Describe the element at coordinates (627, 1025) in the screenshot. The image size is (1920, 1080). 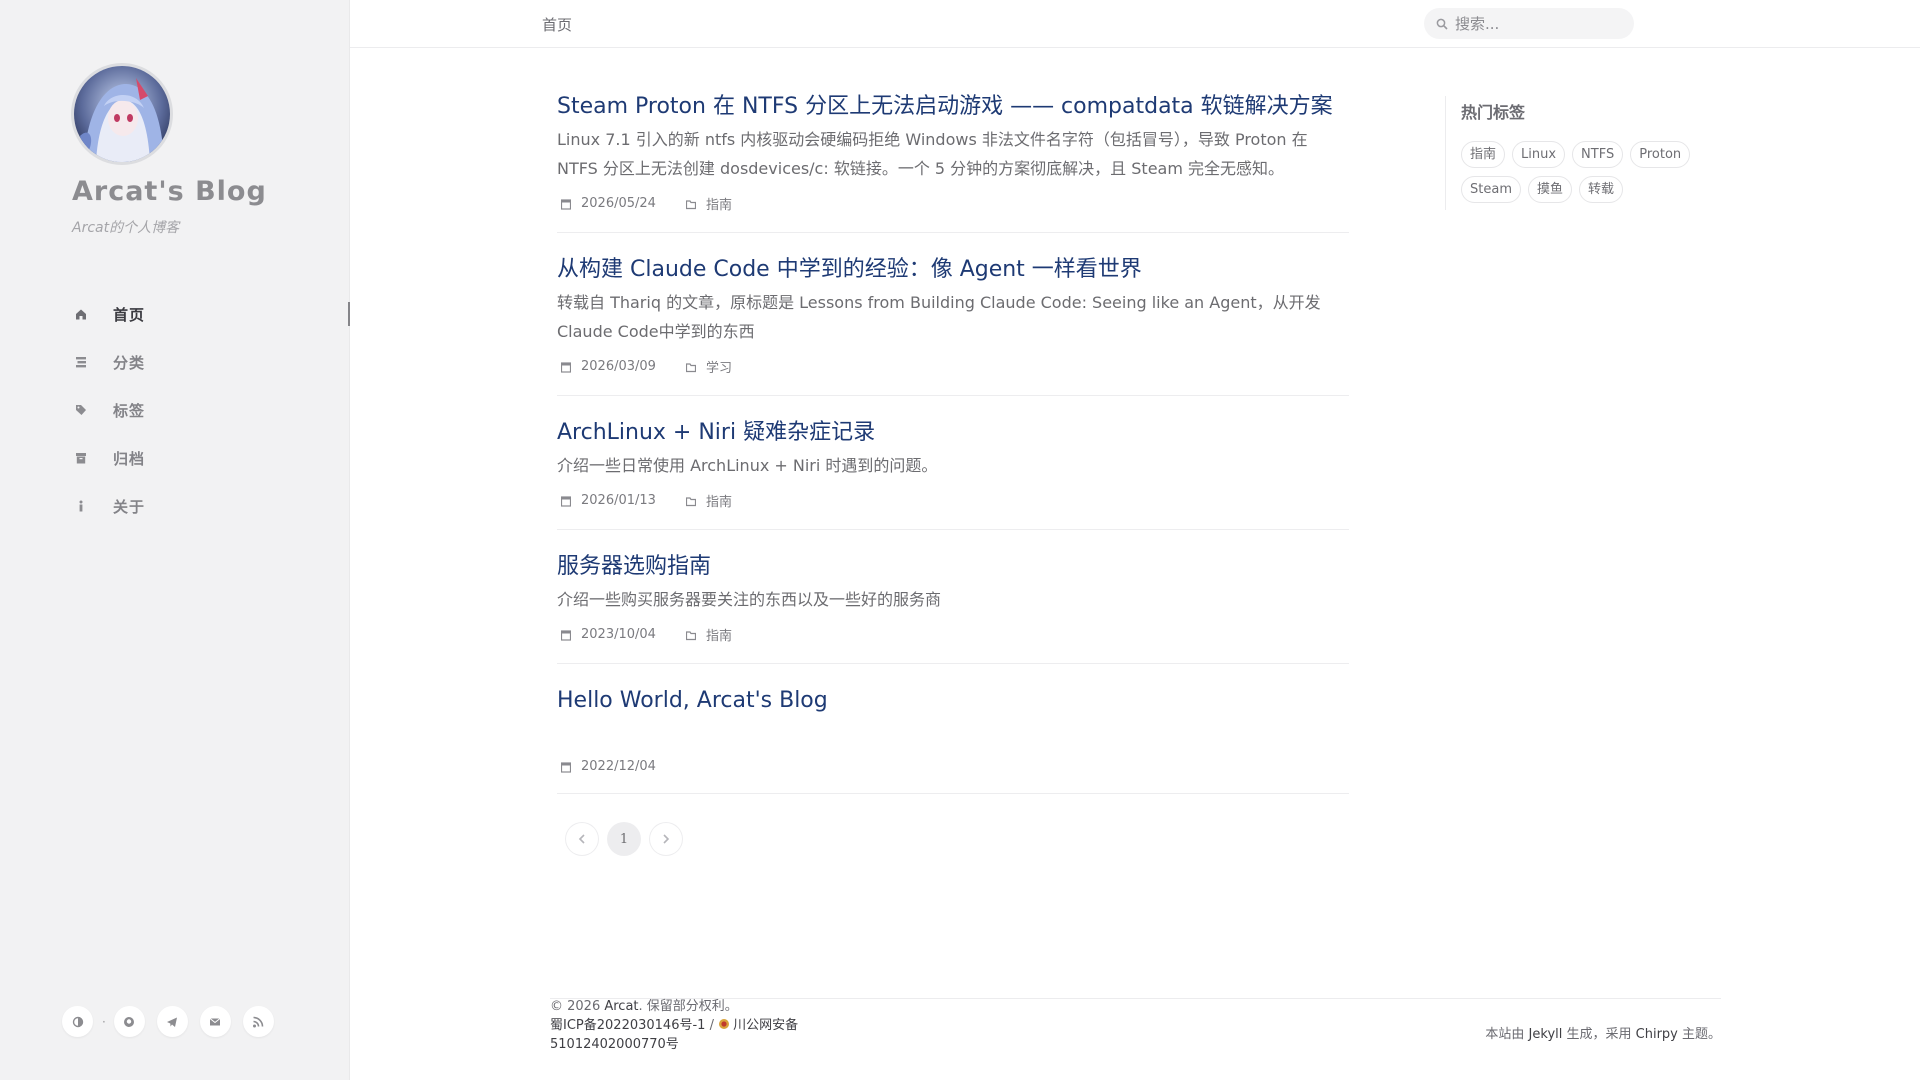
I see `icp-link: 蜀ICP备2022030146号-1` at that location.